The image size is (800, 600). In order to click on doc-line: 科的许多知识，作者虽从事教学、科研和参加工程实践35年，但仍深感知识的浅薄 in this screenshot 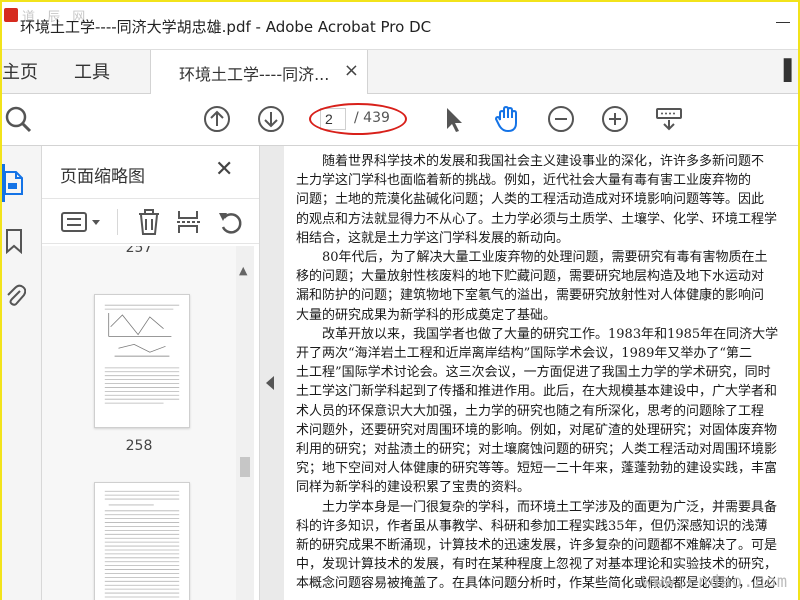, I will do `click(532, 526)`.